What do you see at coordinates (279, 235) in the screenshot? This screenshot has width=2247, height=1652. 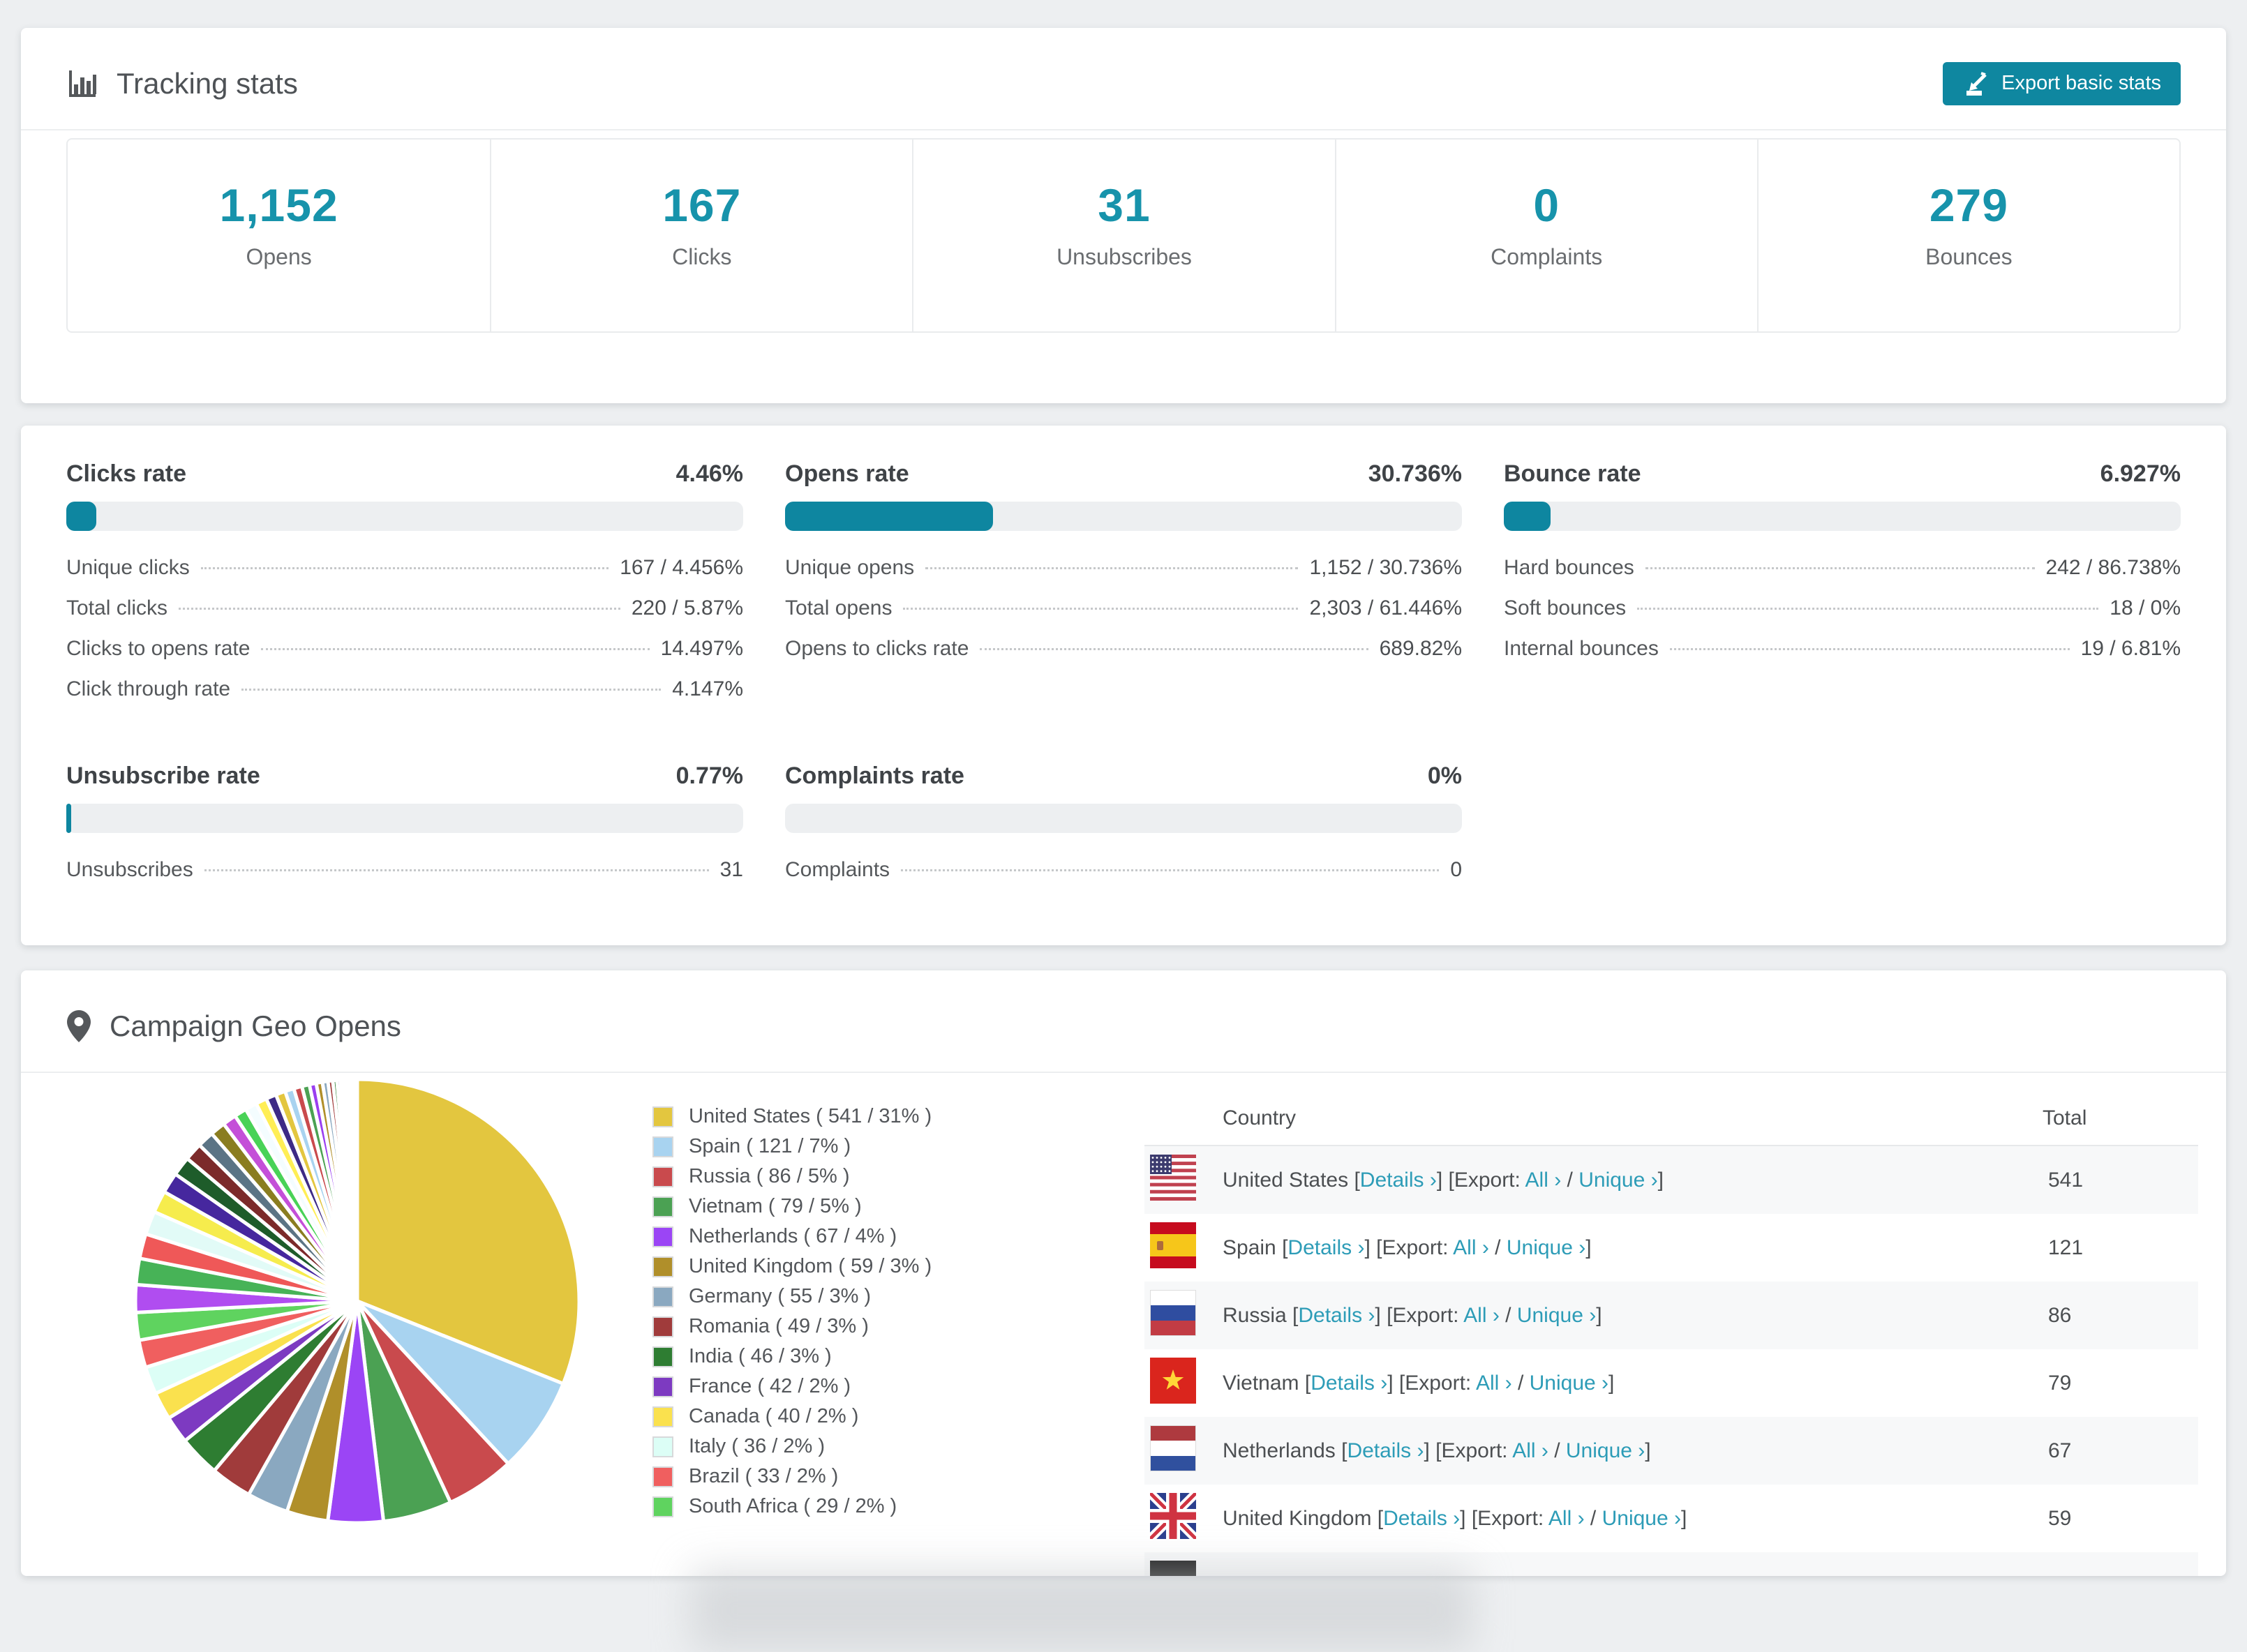 I see `summary-opens: 1,152 Opens` at bounding box center [279, 235].